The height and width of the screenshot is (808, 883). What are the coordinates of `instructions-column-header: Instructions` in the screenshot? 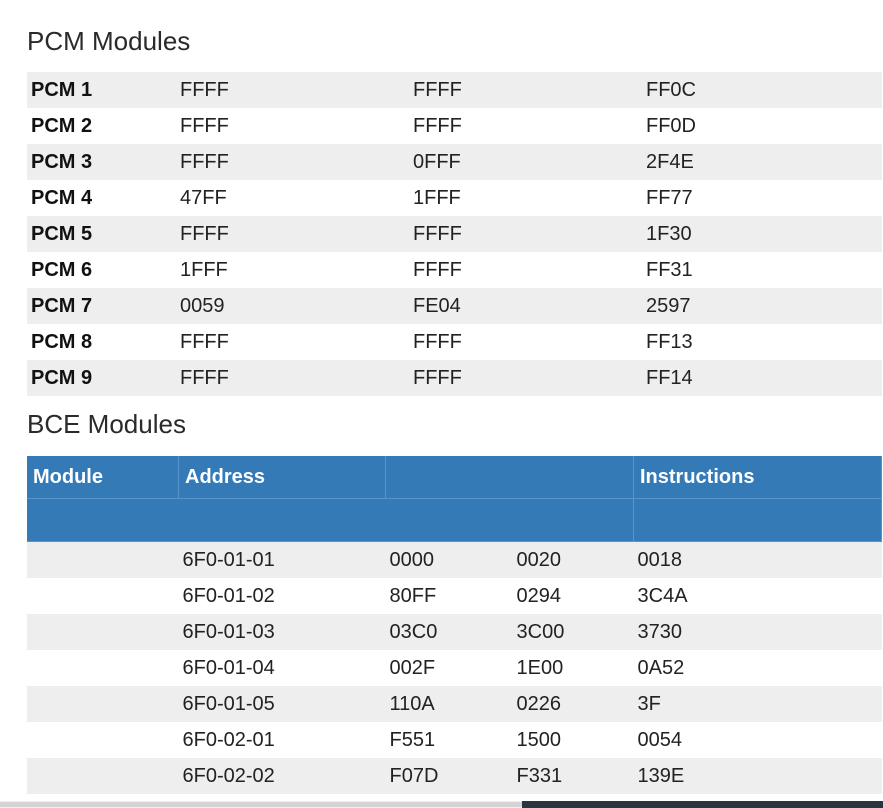 It's located at (757, 477).